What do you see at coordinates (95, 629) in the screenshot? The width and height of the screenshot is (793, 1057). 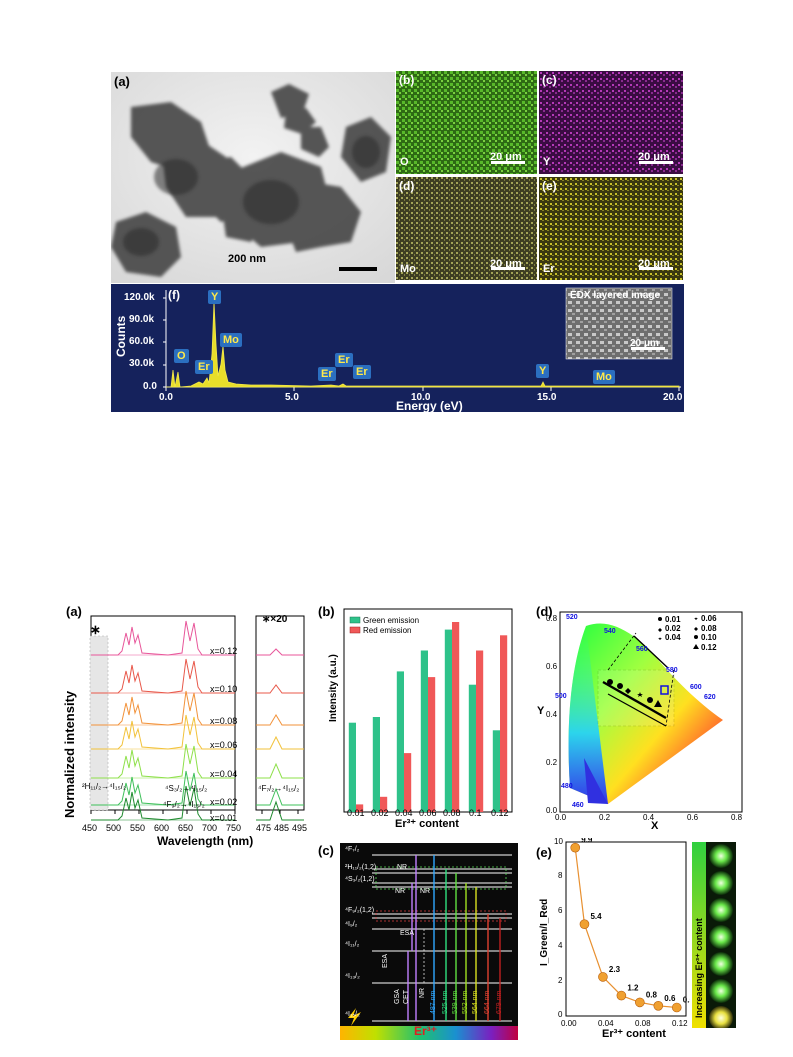 I see `panel-a-star: ∗` at bounding box center [95, 629].